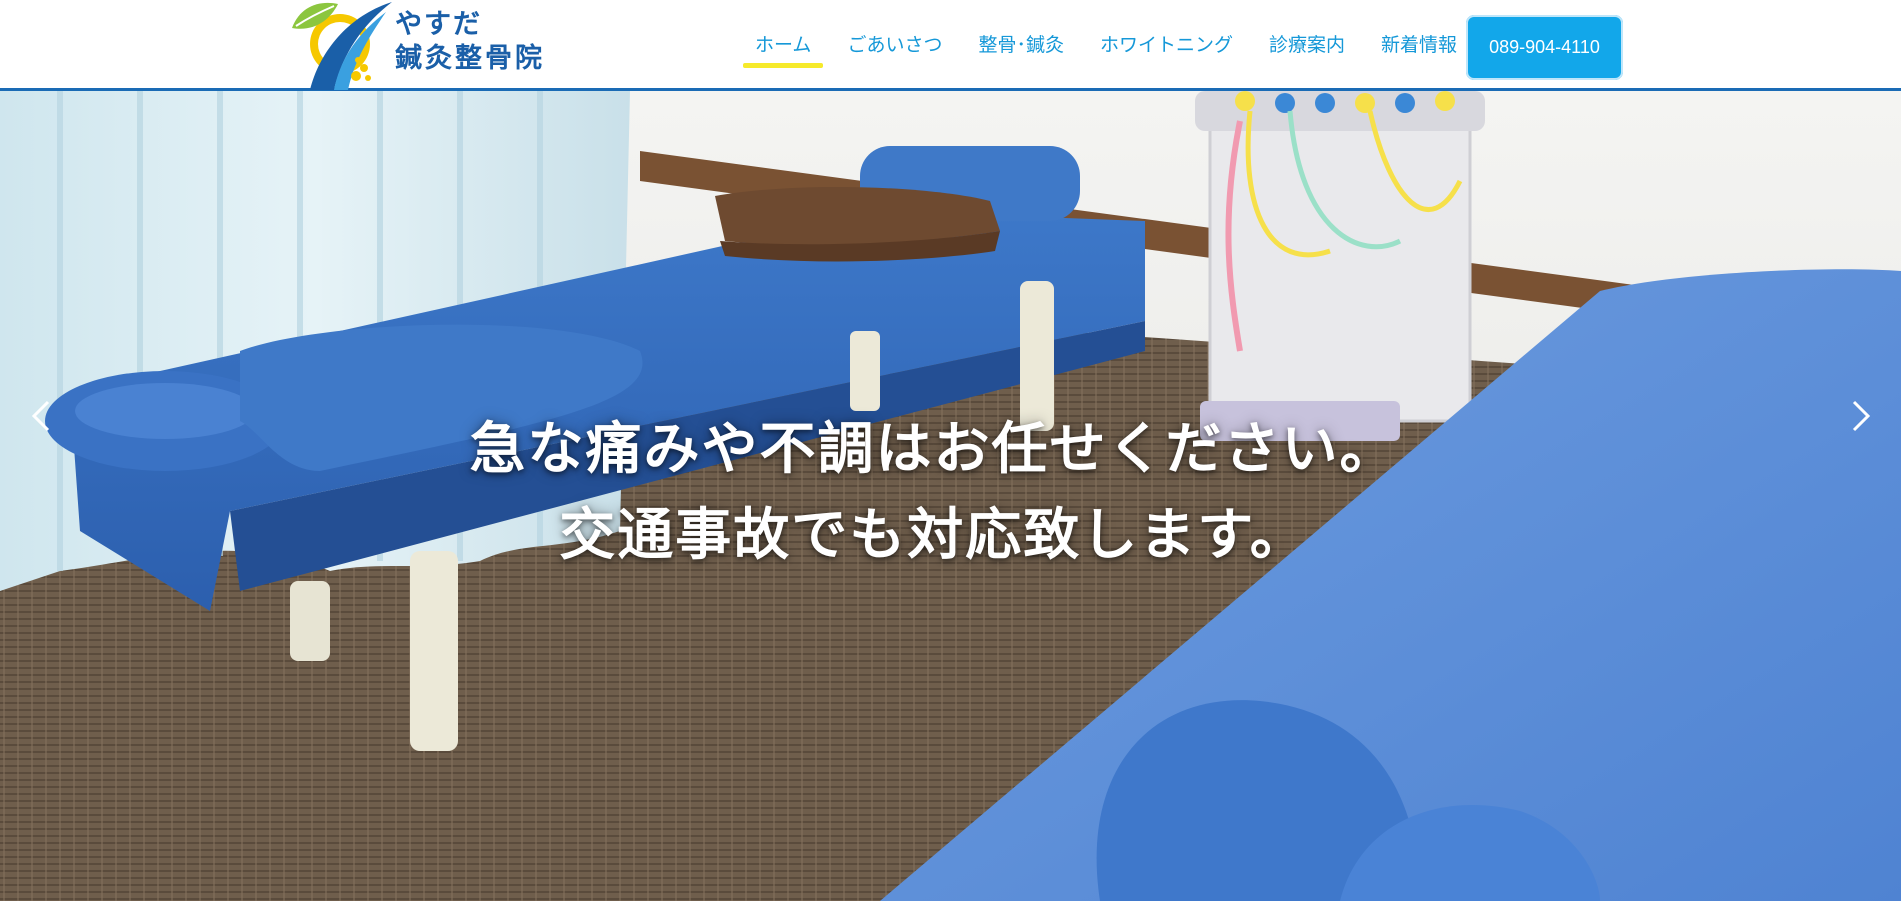 Image resolution: width=1901 pixels, height=901 pixels. I want to click on nav-item-greeting: ごあいさつ, so click(894, 44).